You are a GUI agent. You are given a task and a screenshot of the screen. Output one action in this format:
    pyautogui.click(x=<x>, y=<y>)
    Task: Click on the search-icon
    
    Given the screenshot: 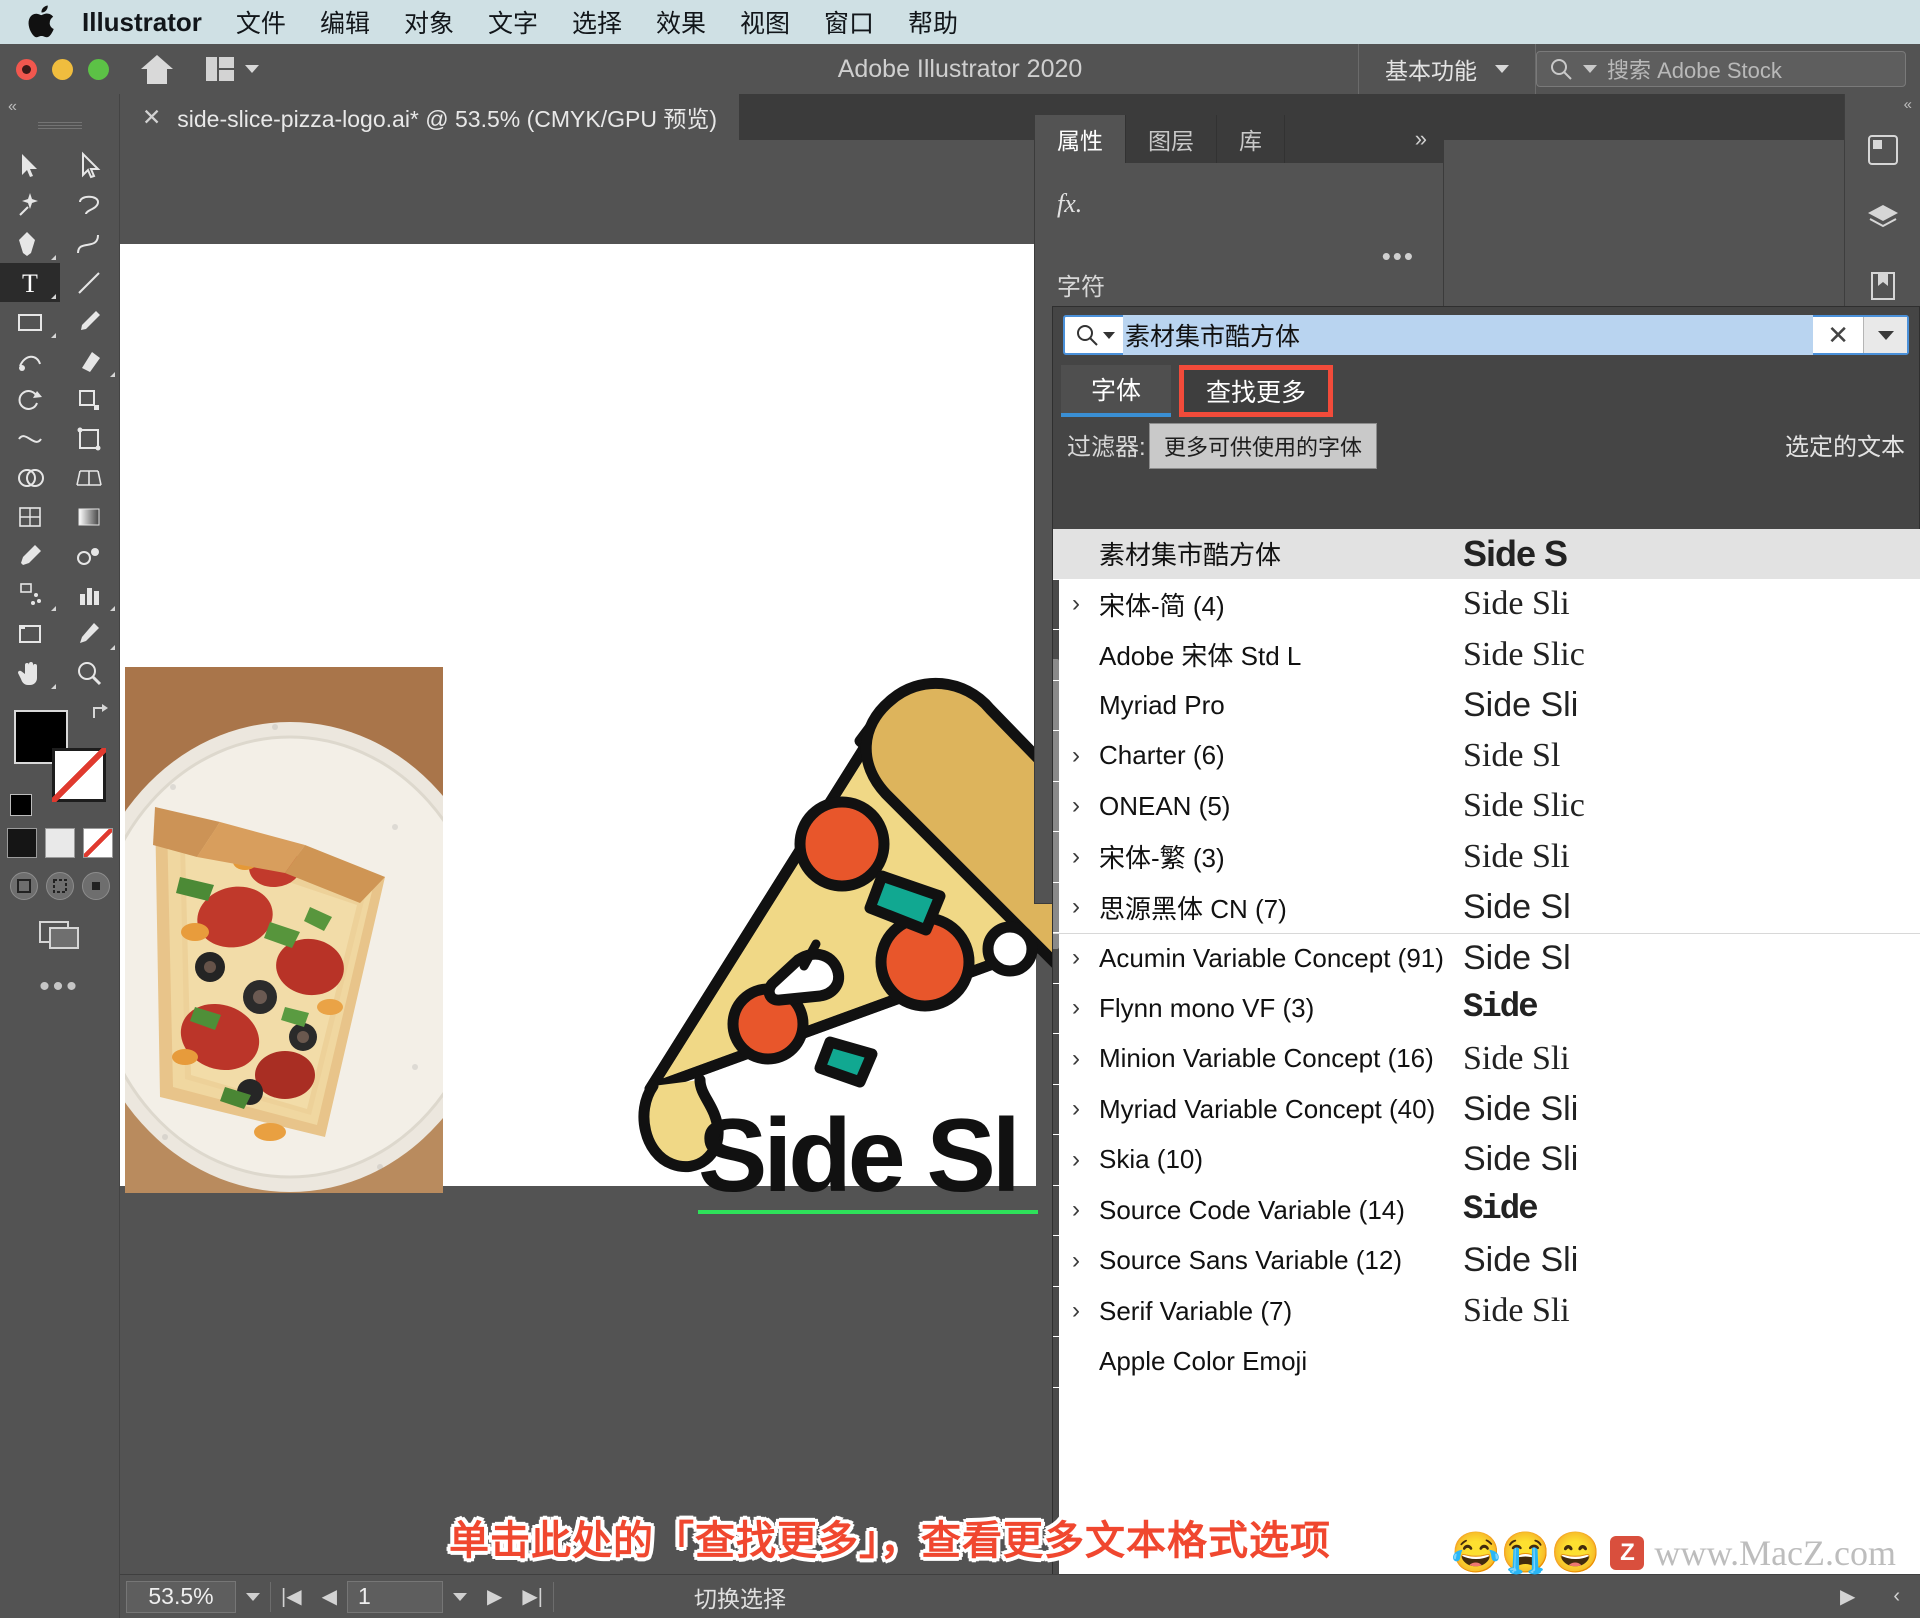 What is the action you would take?
    pyautogui.click(x=1094, y=335)
    